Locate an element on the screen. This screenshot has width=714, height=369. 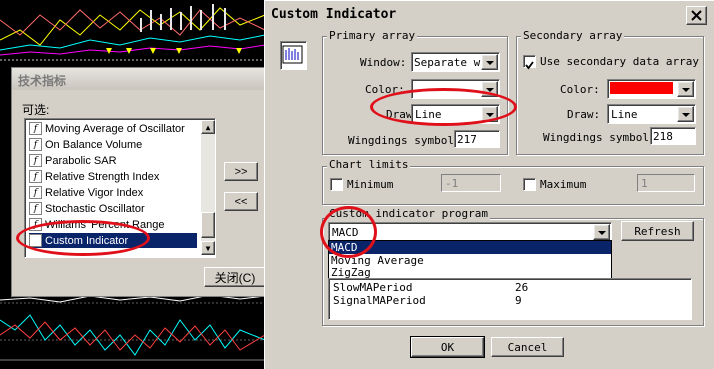
parameter-name: SlowMAPeriod is located at coordinates (373, 287).